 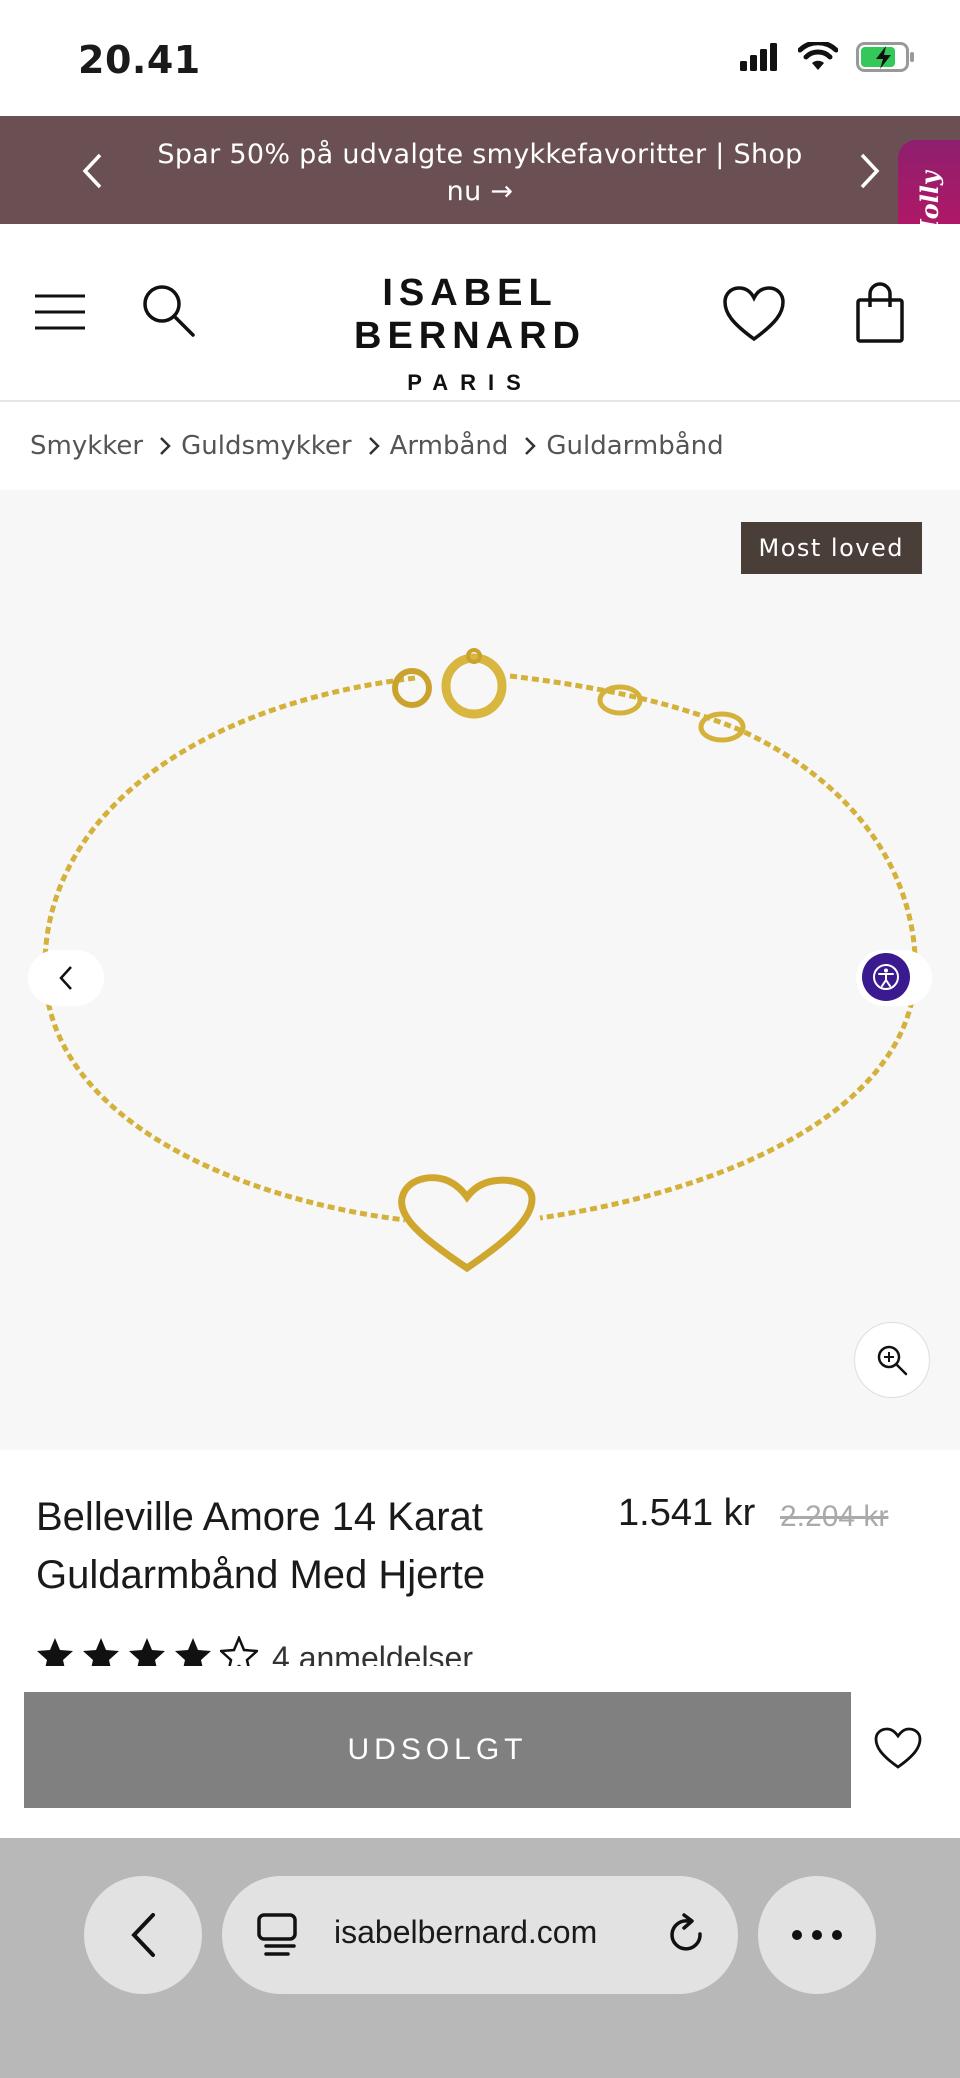 I want to click on promo-prev-button, so click(x=92, y=171).